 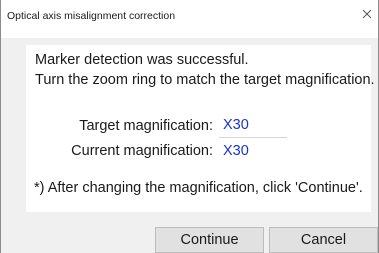 What do you see at coordinates (142, 60) in the screenshot?
I see `message-line-1: Marker detection was successful.` at bounding box center [142, 60].